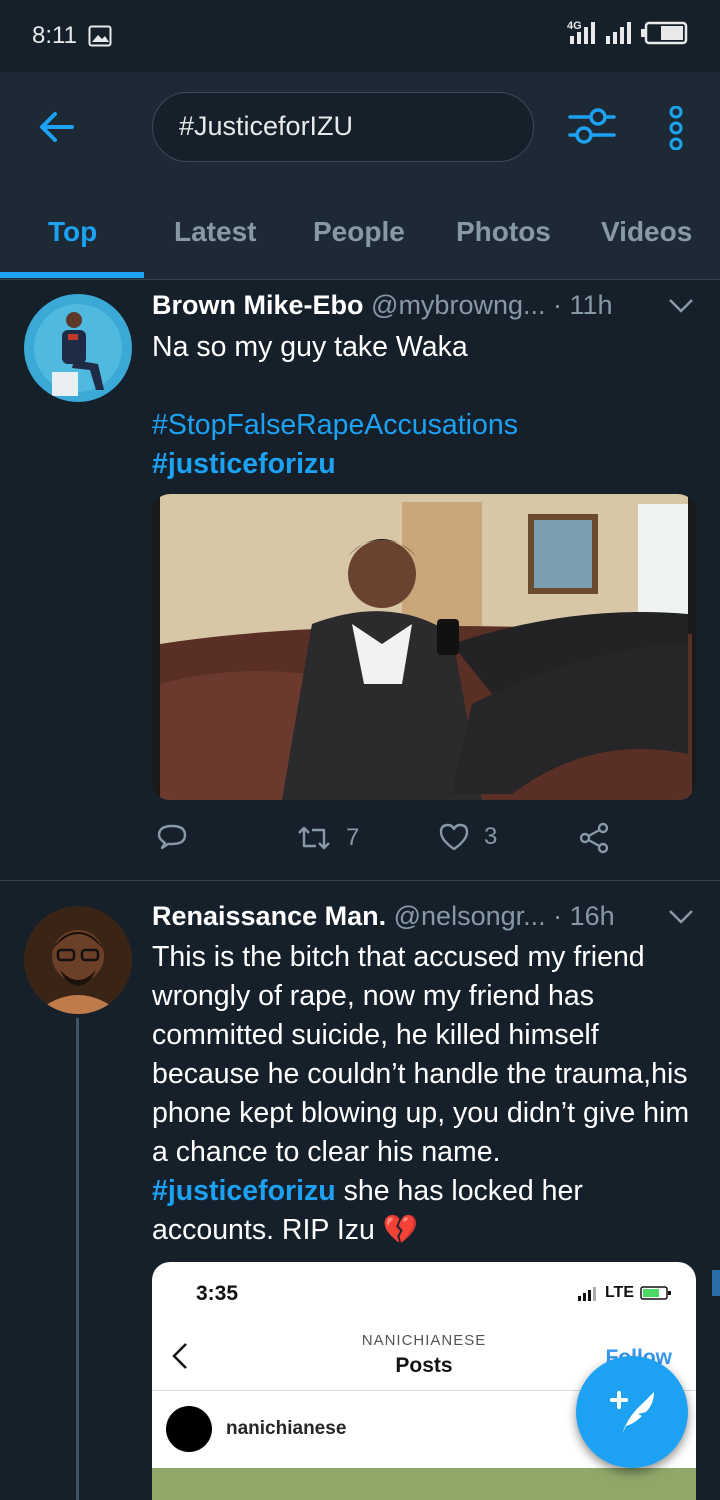  I want to click on retweet-icon, so click(314, 838).